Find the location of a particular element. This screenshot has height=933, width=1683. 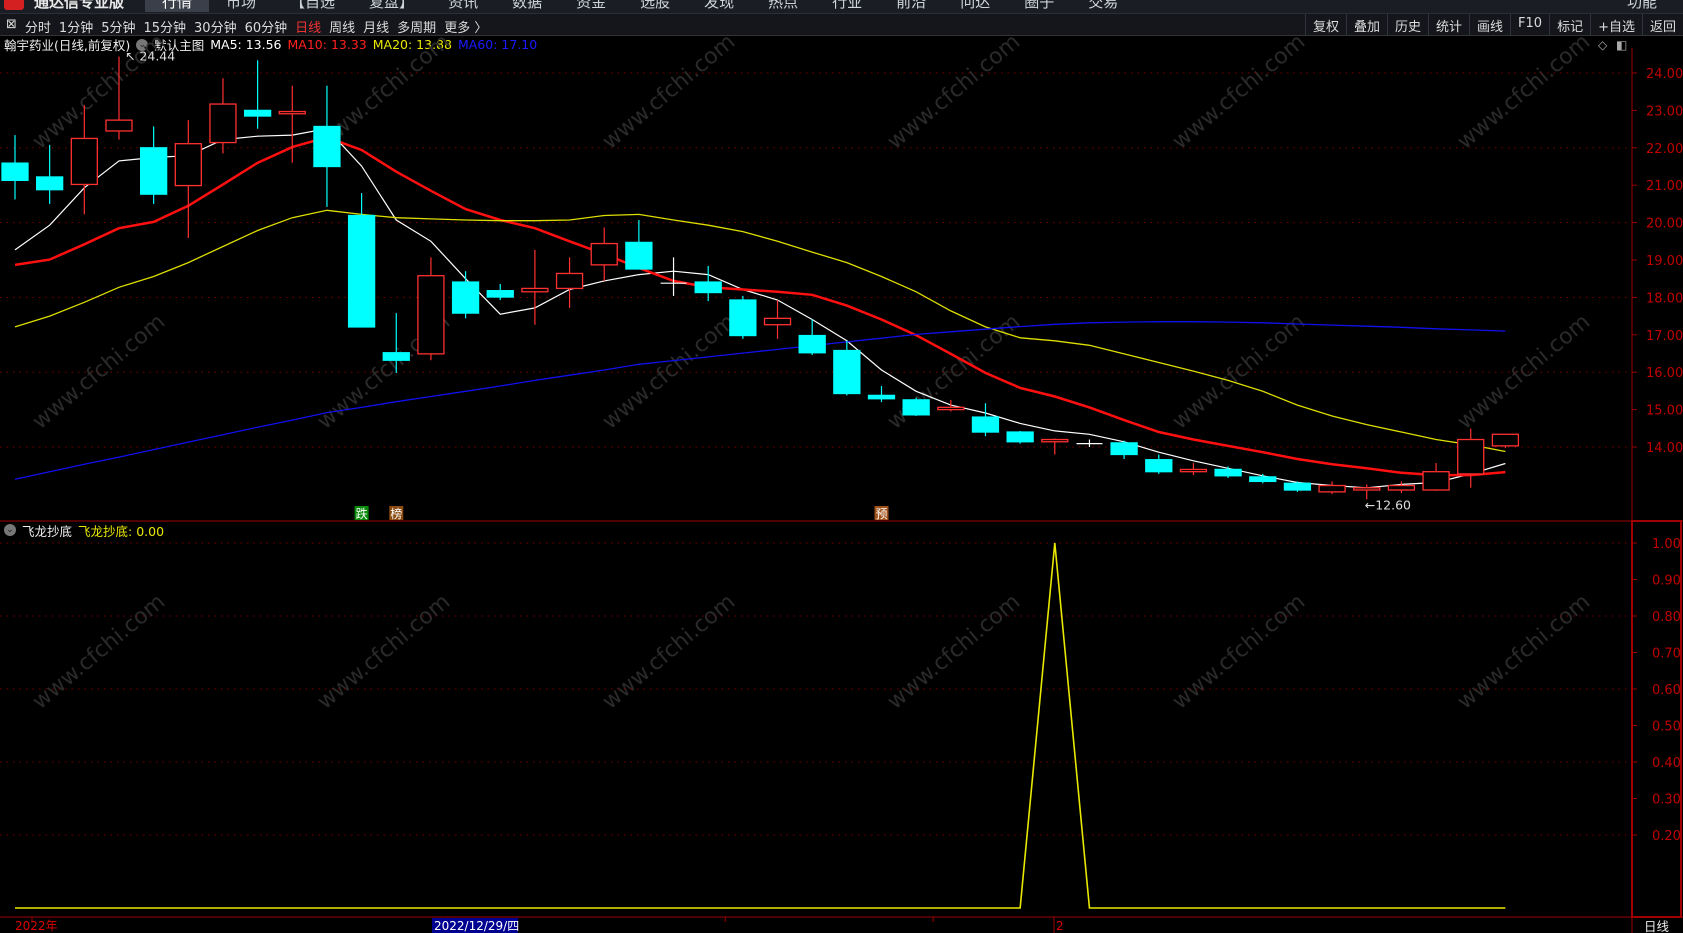

menu-item: 热点 is located at coordinates (783, 6).